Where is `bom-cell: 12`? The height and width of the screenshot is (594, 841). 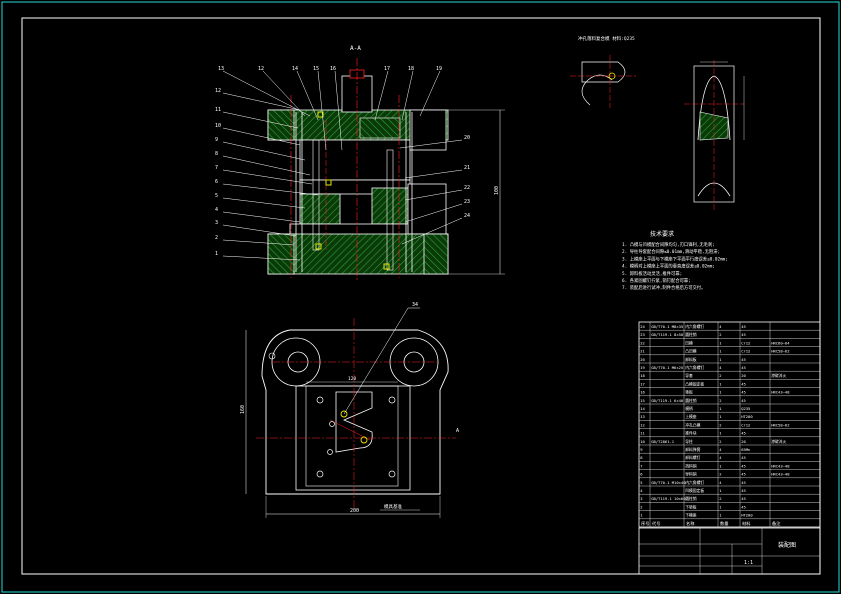
bom-cell: 12 is located at coordinates (642, 424).